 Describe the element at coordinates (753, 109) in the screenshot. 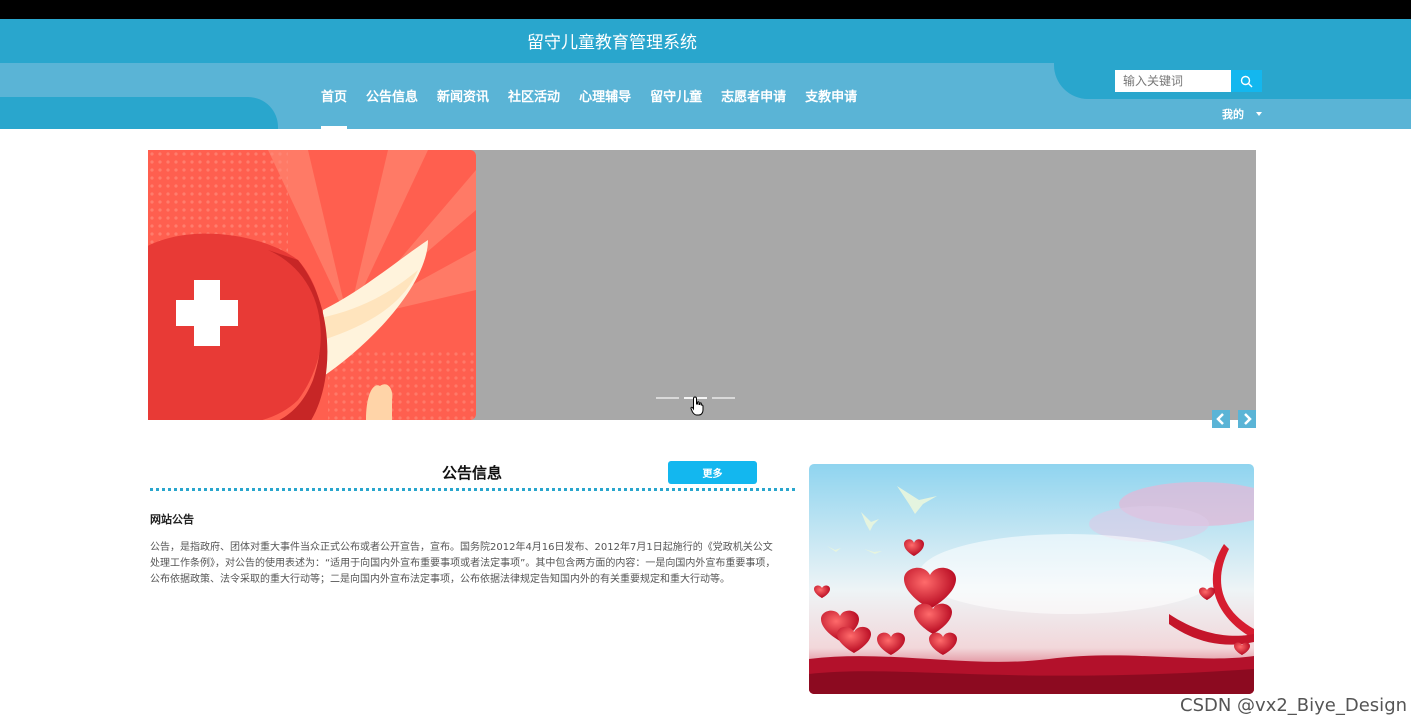

I see `nav-volunteer-application: 志愿者申请` at that location.